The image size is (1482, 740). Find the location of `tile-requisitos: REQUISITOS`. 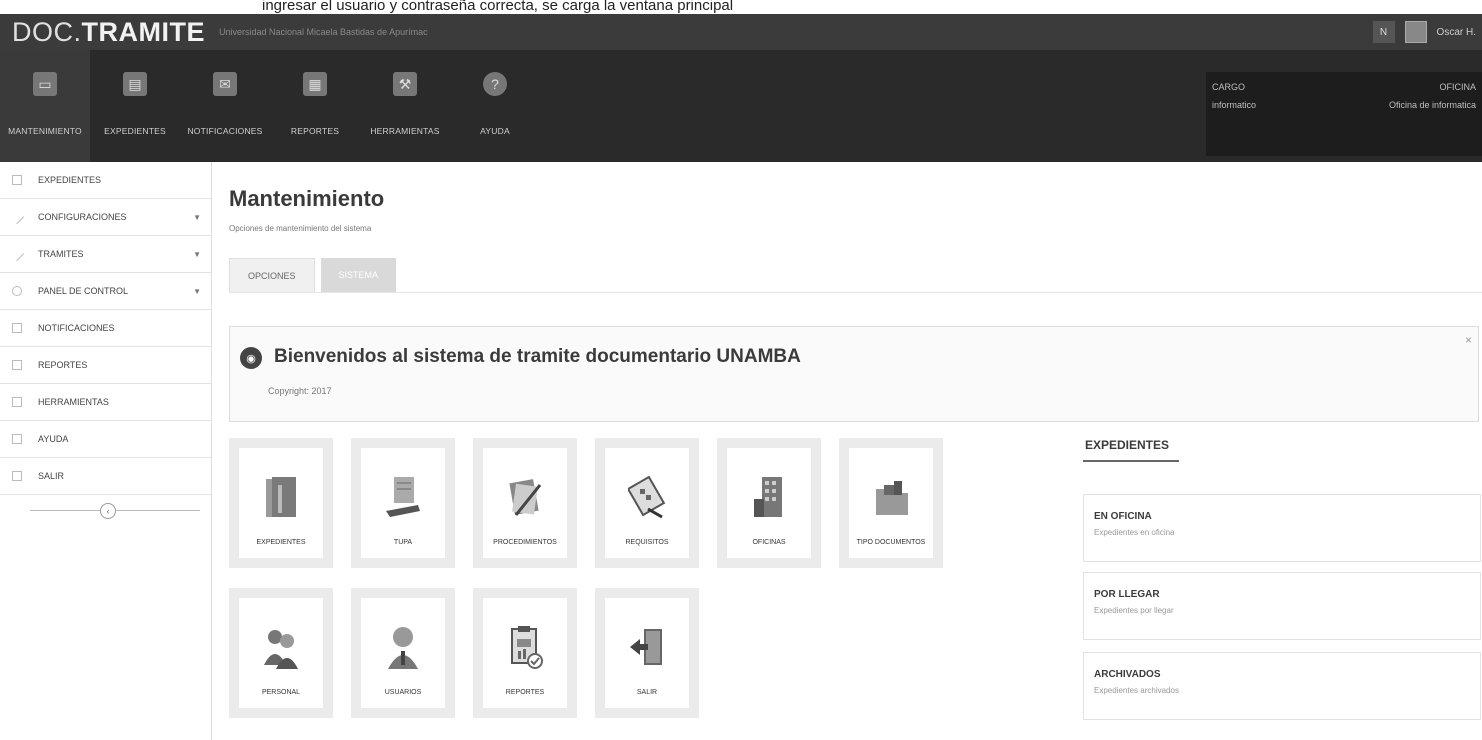

tile-requisitos: REQUISITOS is located at coordinates (647, 503).